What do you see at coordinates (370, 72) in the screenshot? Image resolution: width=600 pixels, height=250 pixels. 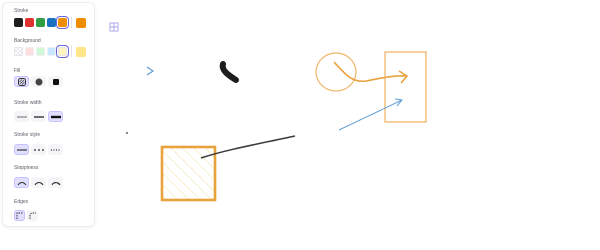 I see `orange-curved-arrow-shape` at bounding box center [370, 72].